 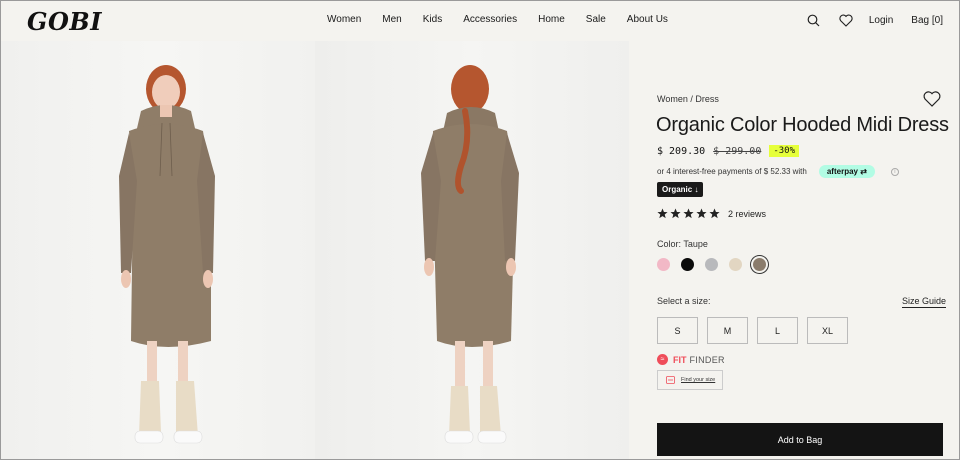 I want to click on info-icon: i, so click(x=894, y=171).